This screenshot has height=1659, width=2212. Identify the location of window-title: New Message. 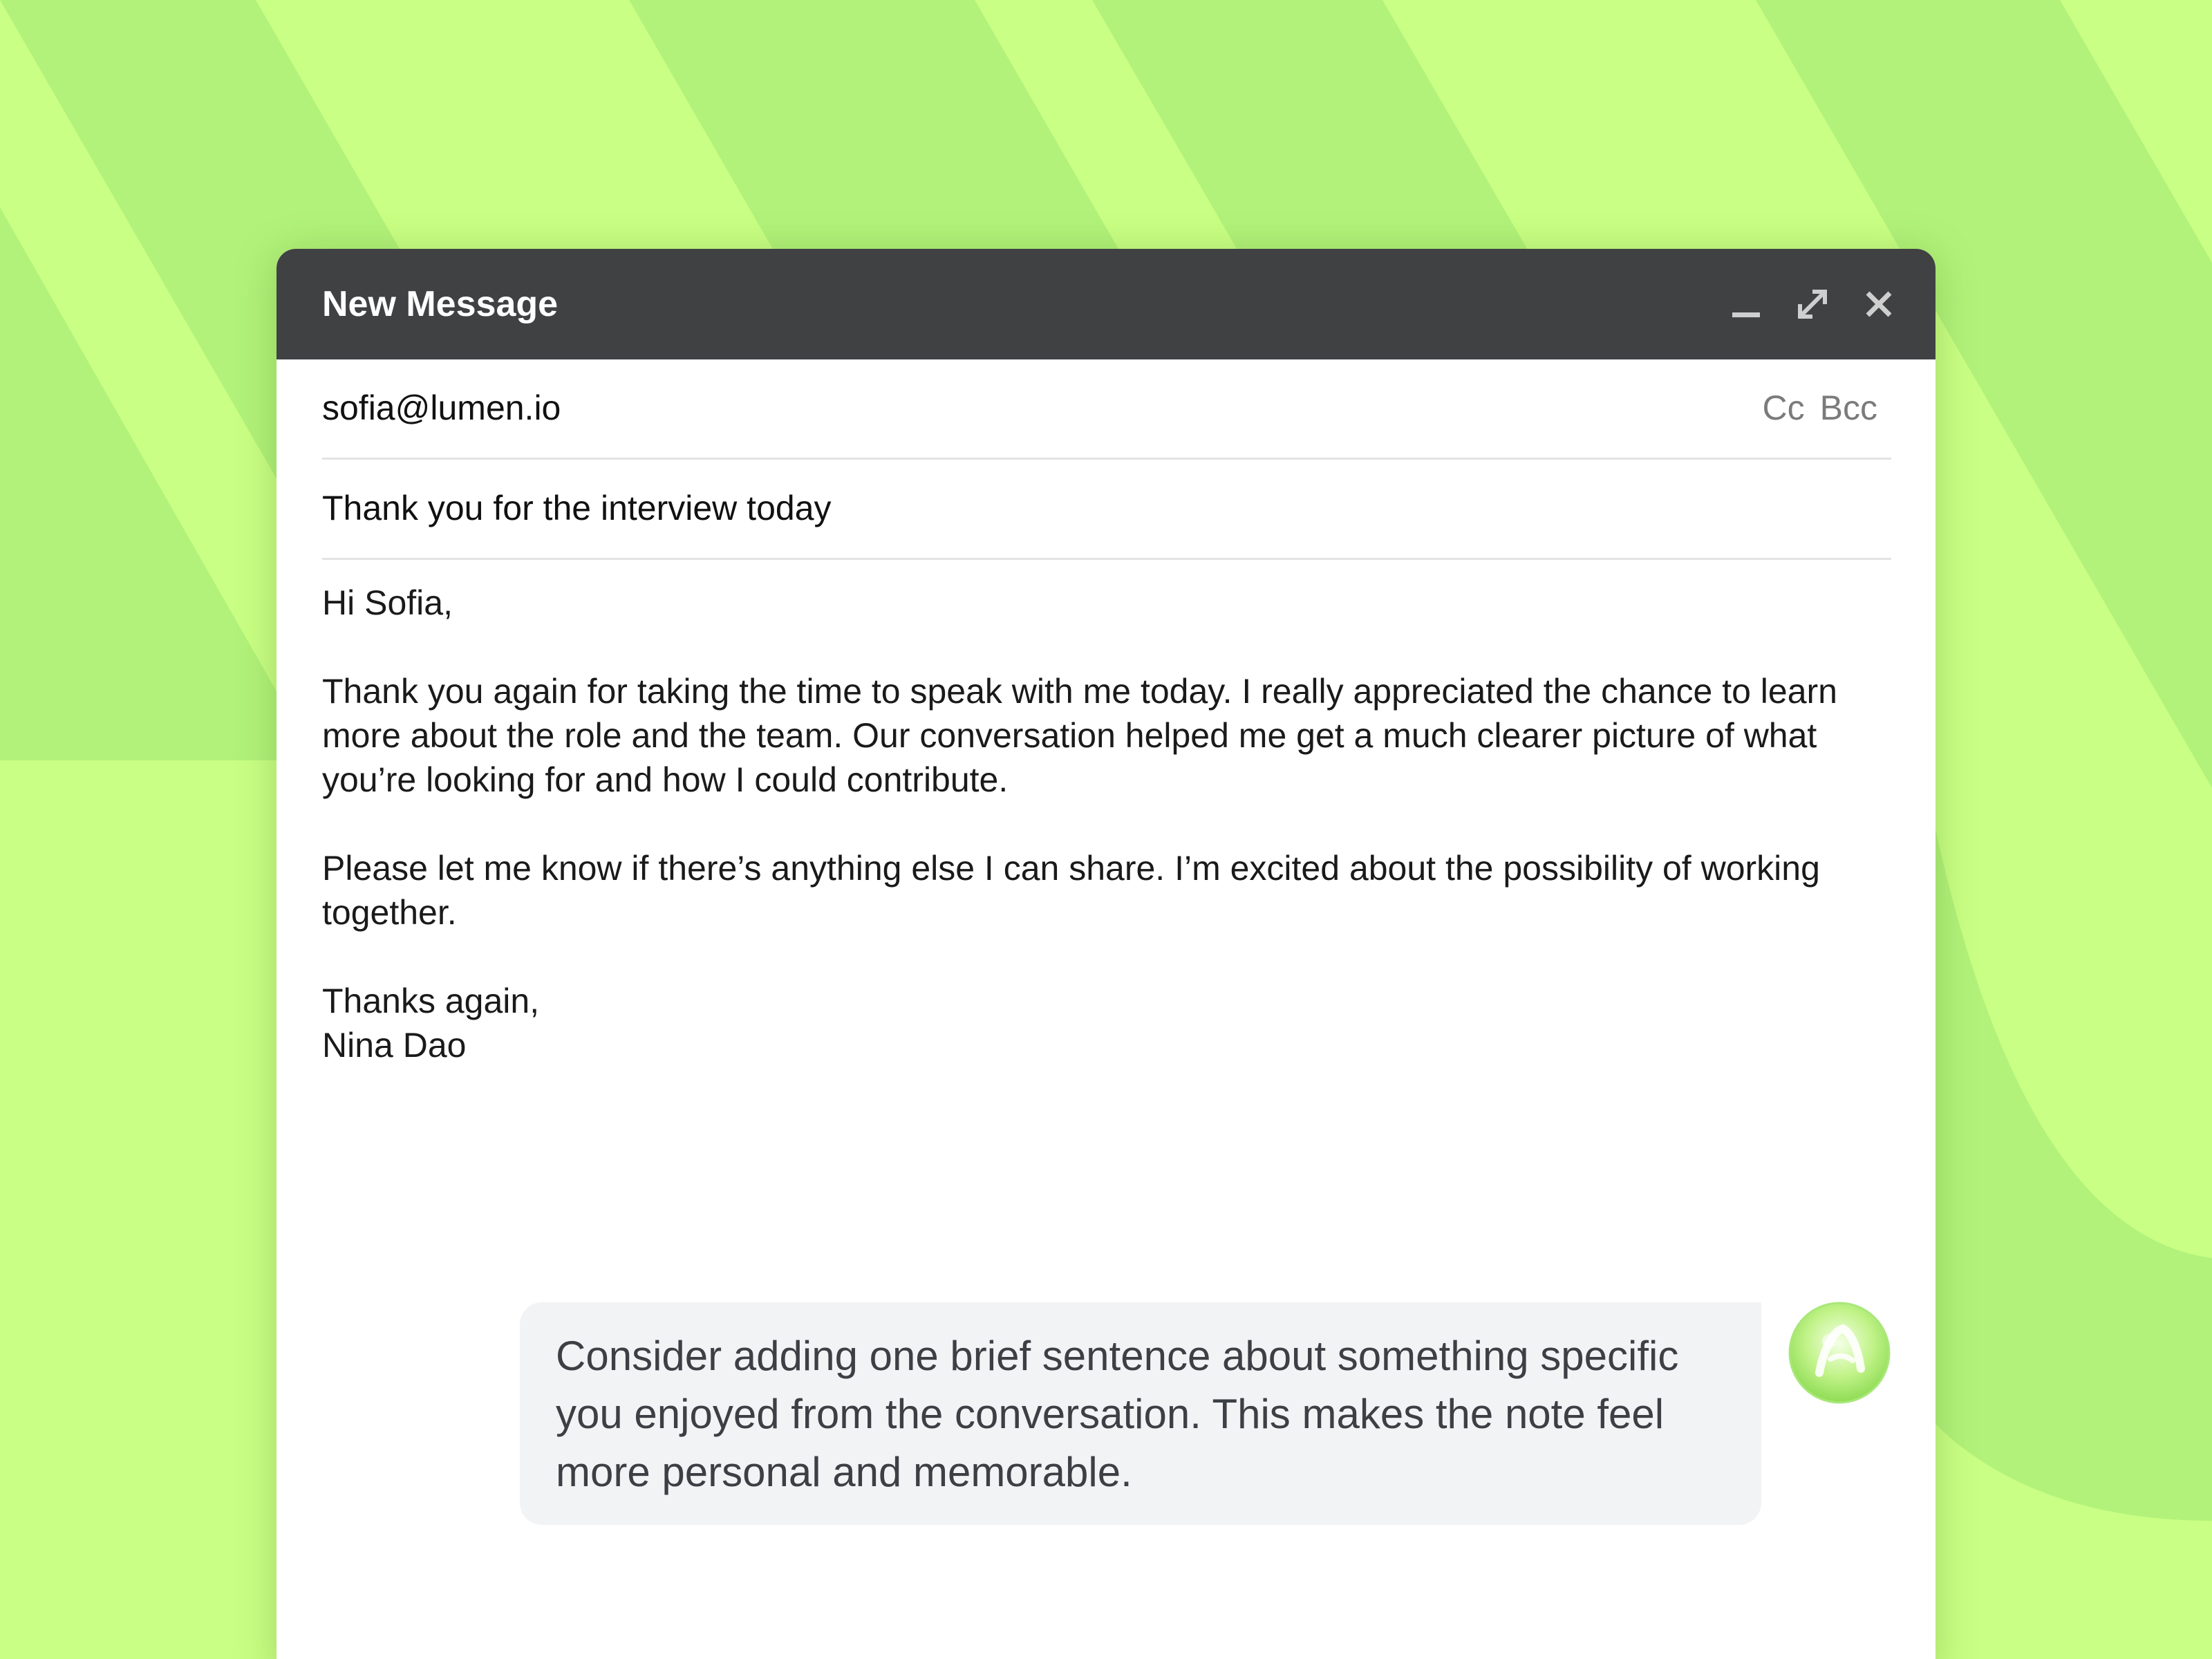
(440, 304).